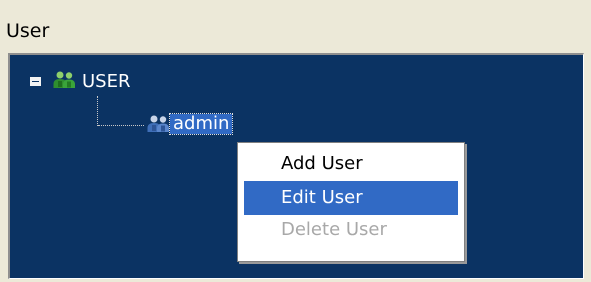  I want to click on collapse-toggle-icon, so click(35, 81).